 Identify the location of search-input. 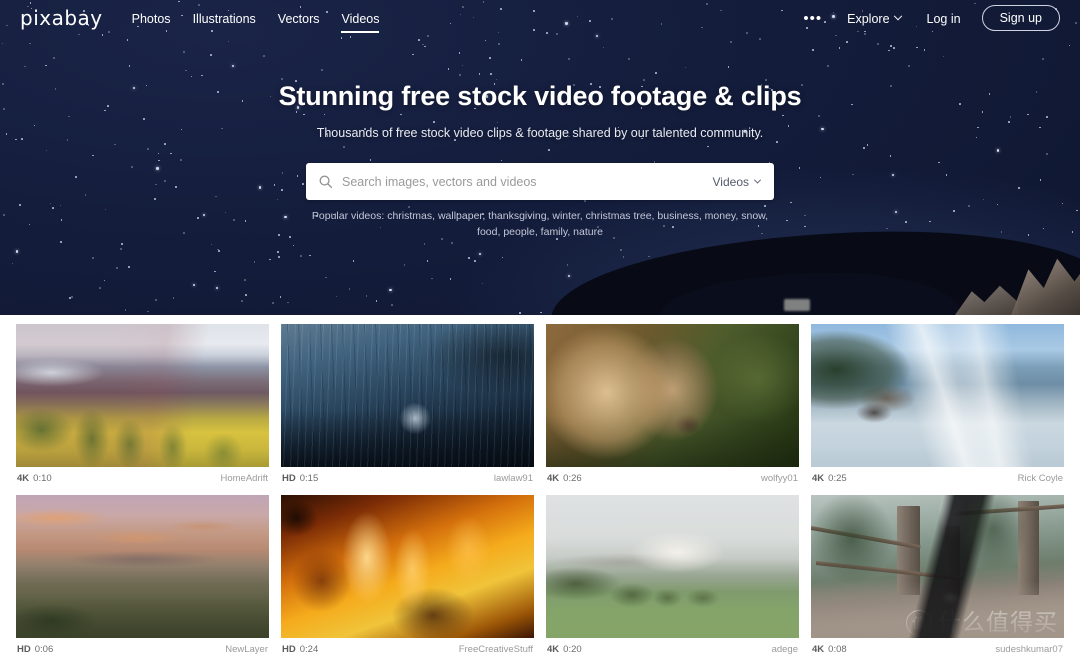
(523, 181).